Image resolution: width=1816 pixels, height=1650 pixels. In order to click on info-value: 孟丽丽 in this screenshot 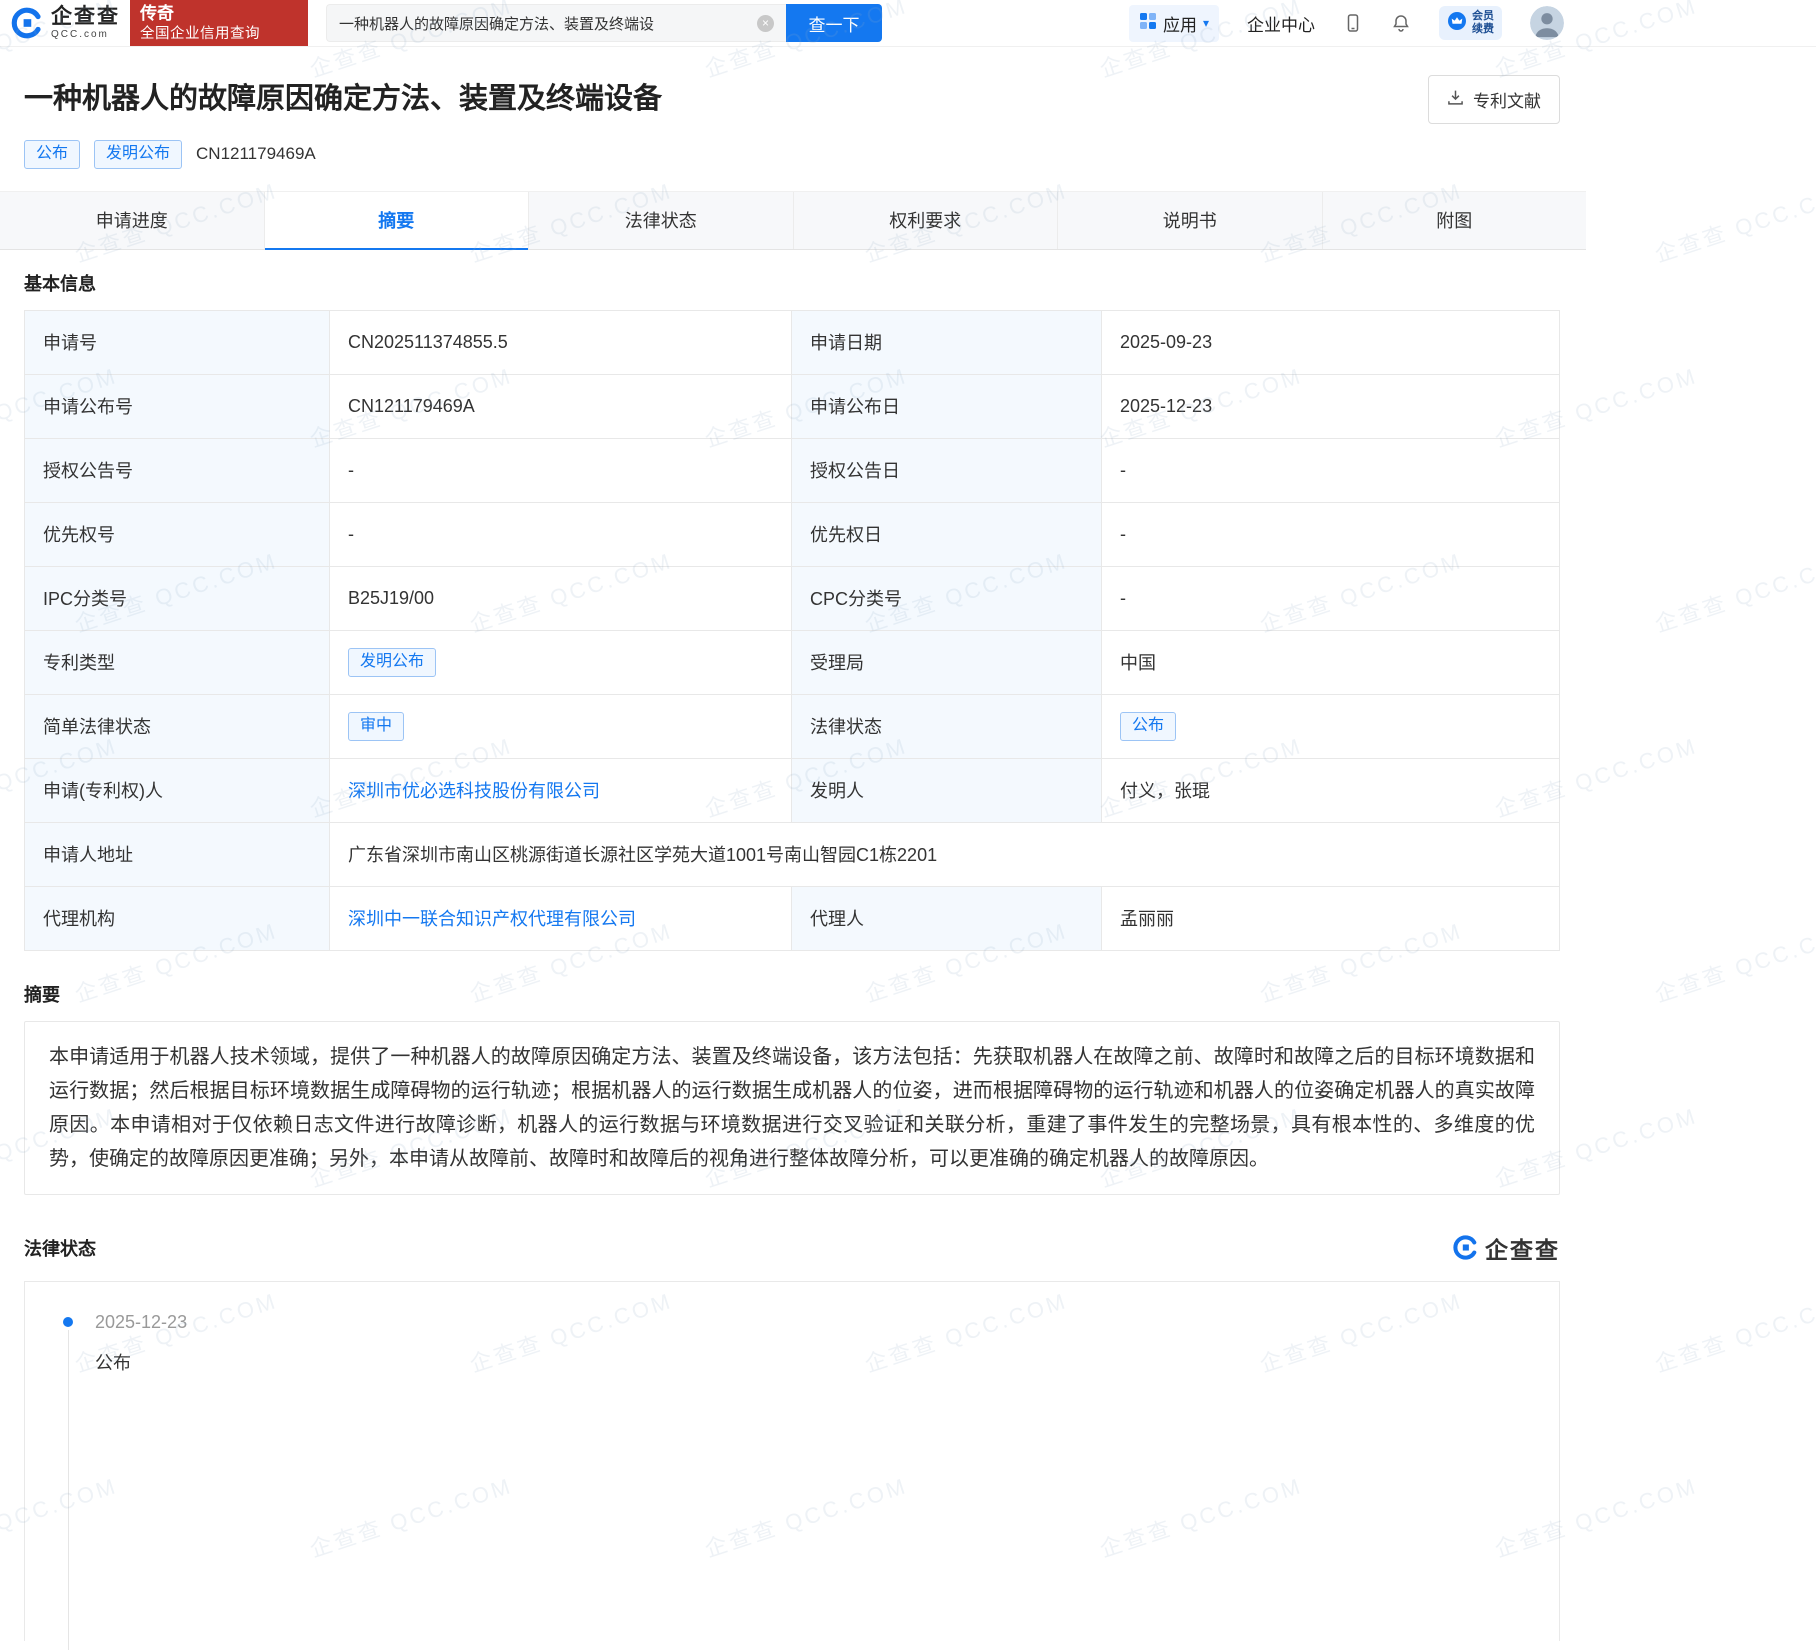, I will do `click(1330, 918)`.